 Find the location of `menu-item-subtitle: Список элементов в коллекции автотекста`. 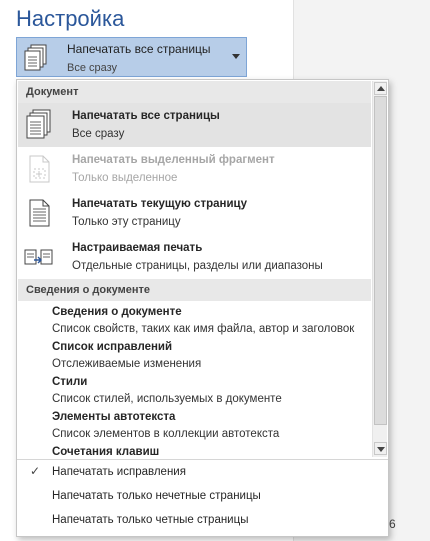

menu-item-subtitle: Список элементов в коллекции автотекста is located at coordinates (166, 434).